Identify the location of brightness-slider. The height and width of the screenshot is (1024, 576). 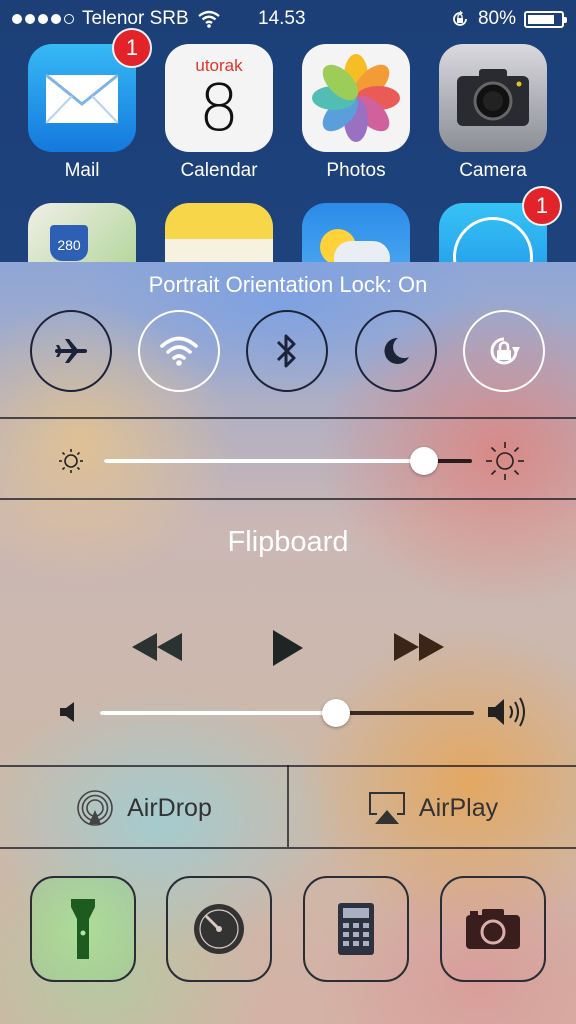
(288, 461).